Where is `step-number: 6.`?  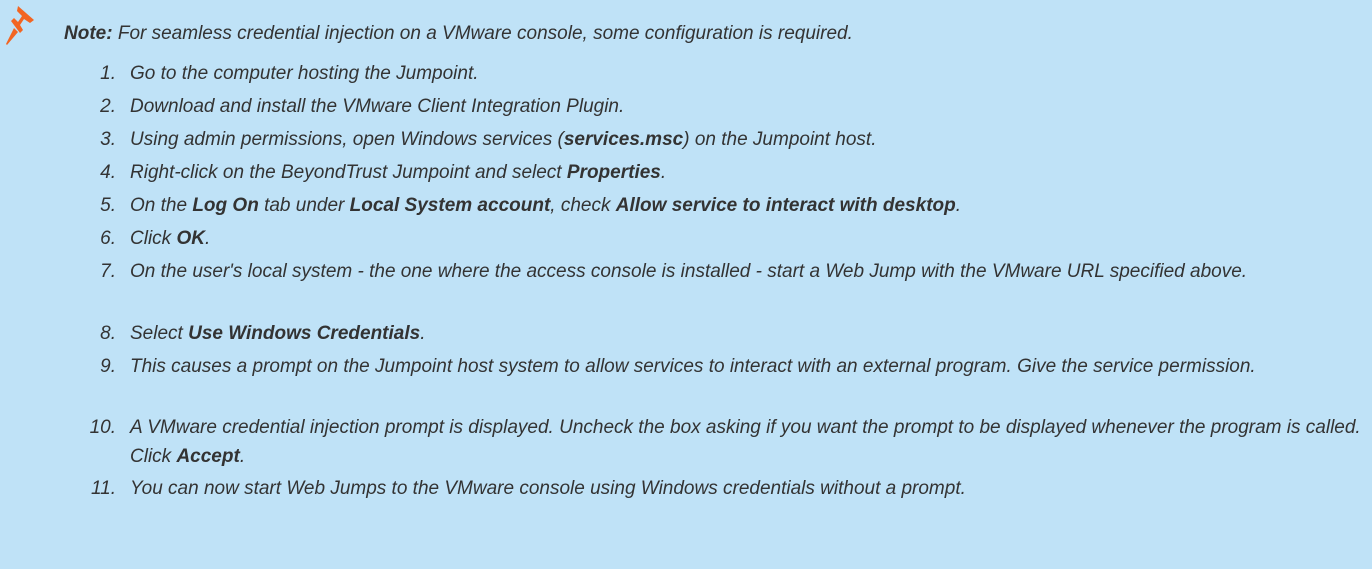 step-number: 6. is located at coordinates (108, 238).